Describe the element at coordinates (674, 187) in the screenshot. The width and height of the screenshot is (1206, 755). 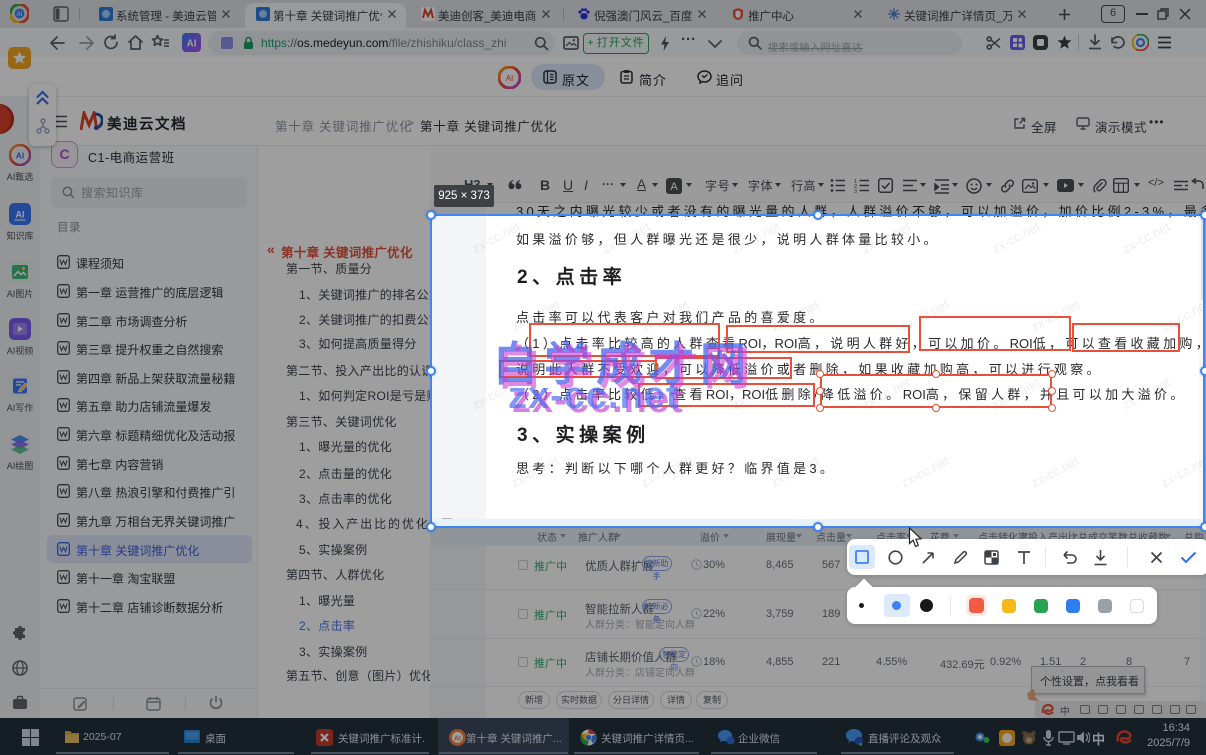
I see `svg-text: A` at that location.